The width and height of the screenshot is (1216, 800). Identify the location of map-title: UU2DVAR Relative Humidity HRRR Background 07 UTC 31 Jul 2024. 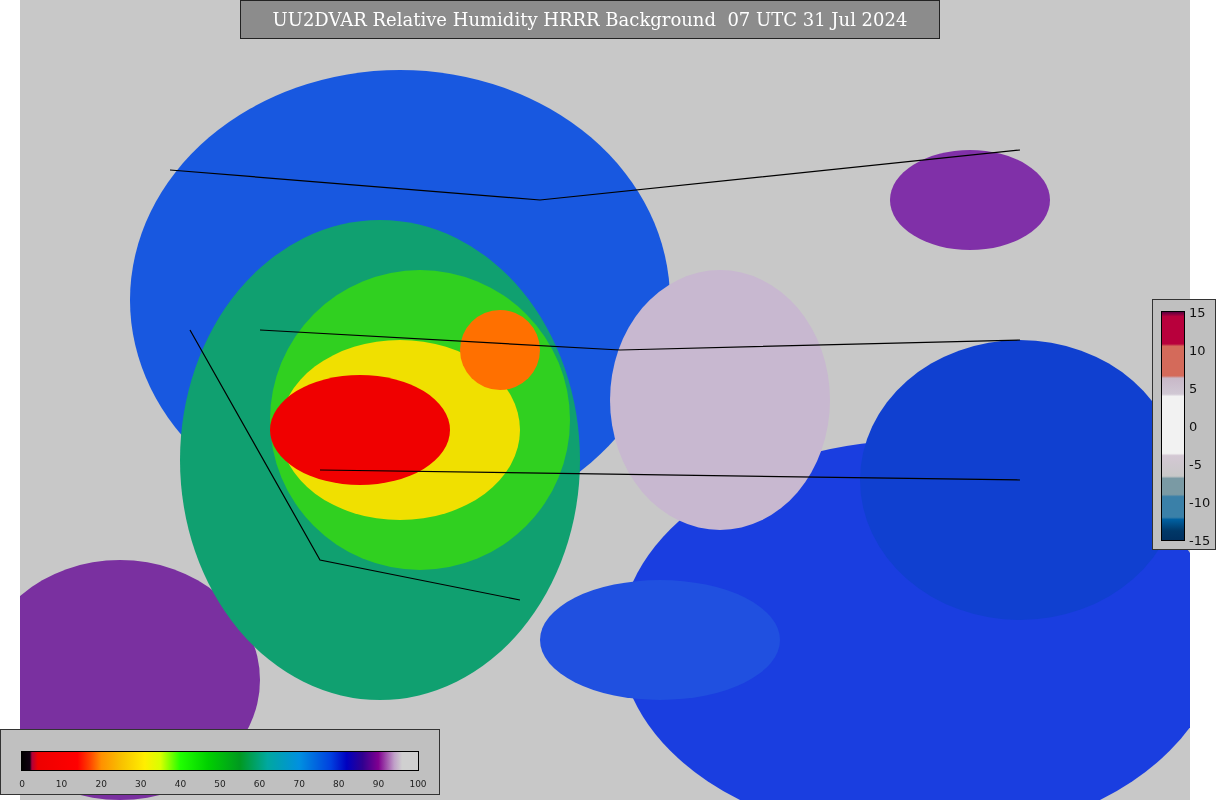
(590, 19).